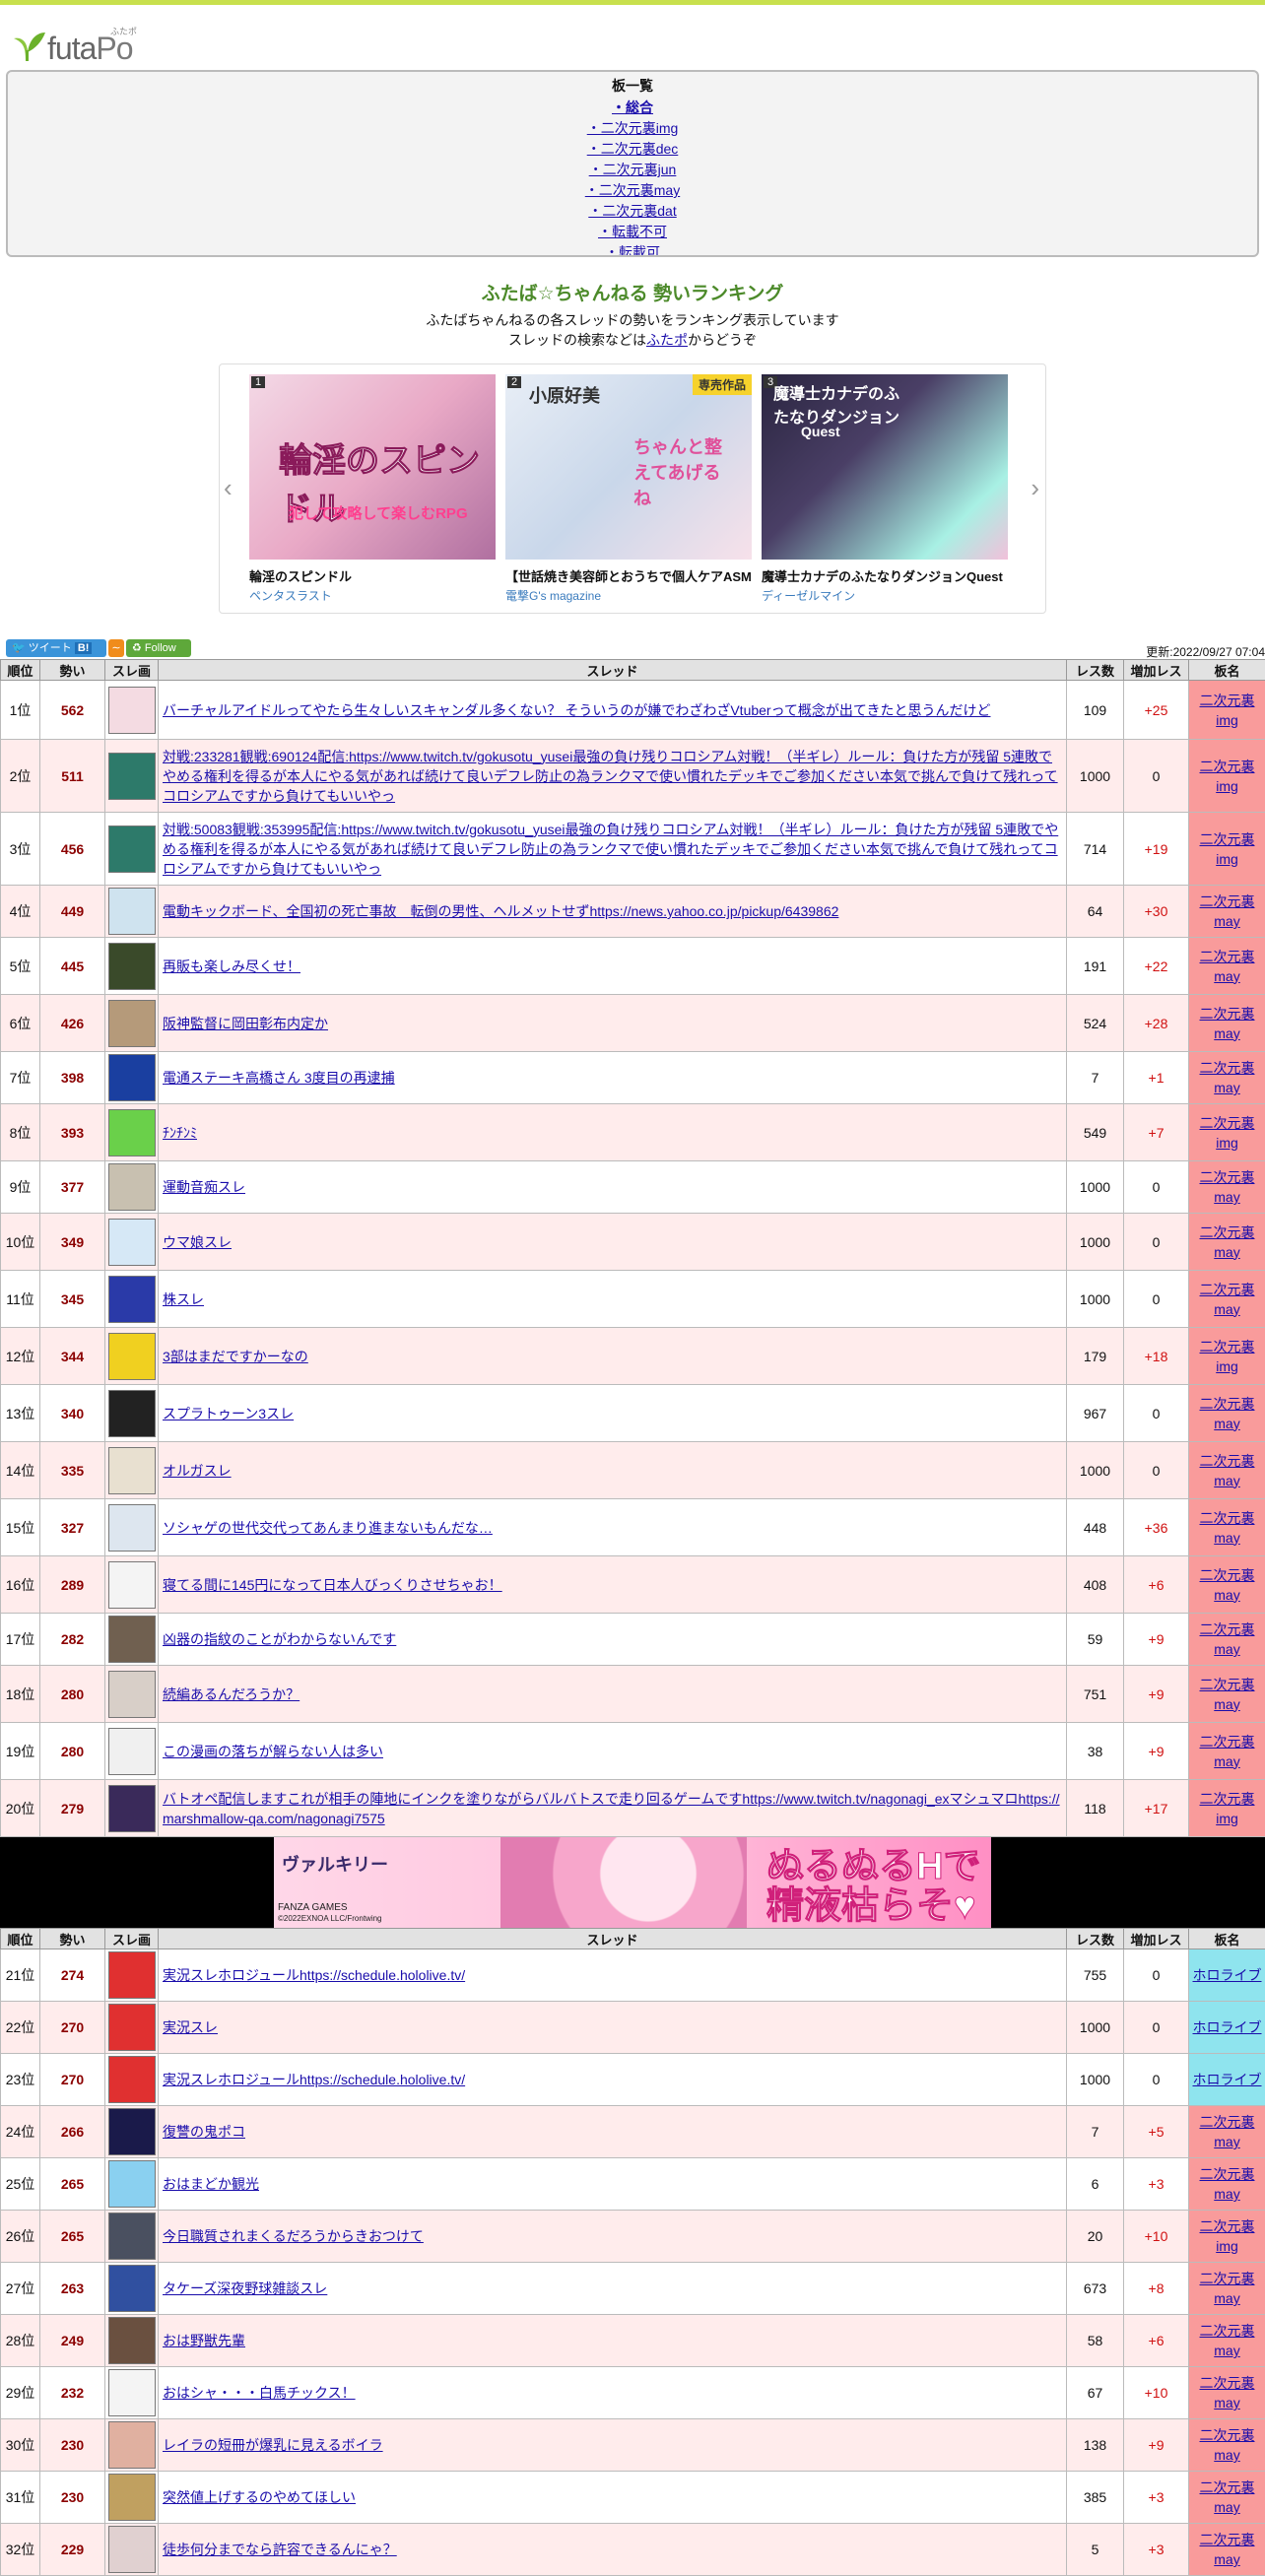 The height and width of the screenshot is (2576, 1265). I want to click on carousel-card: 1輪淫のスピンドル犯して攻略して楽しむRPG輪淫のスピンドルペンタスラスト, so click(372, 489).